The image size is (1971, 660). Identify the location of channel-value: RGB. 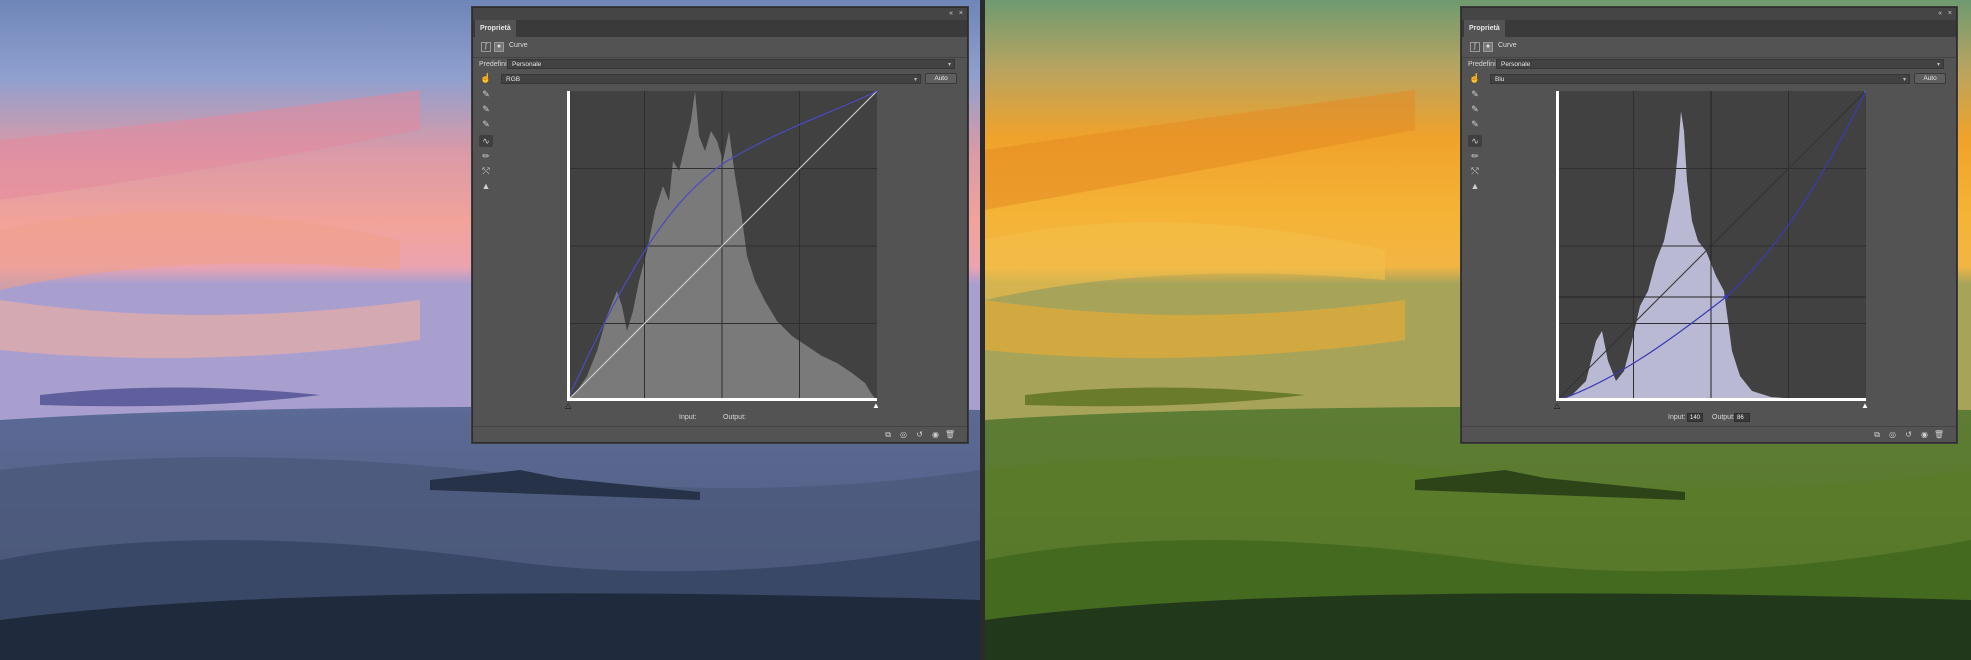
(513, 79).